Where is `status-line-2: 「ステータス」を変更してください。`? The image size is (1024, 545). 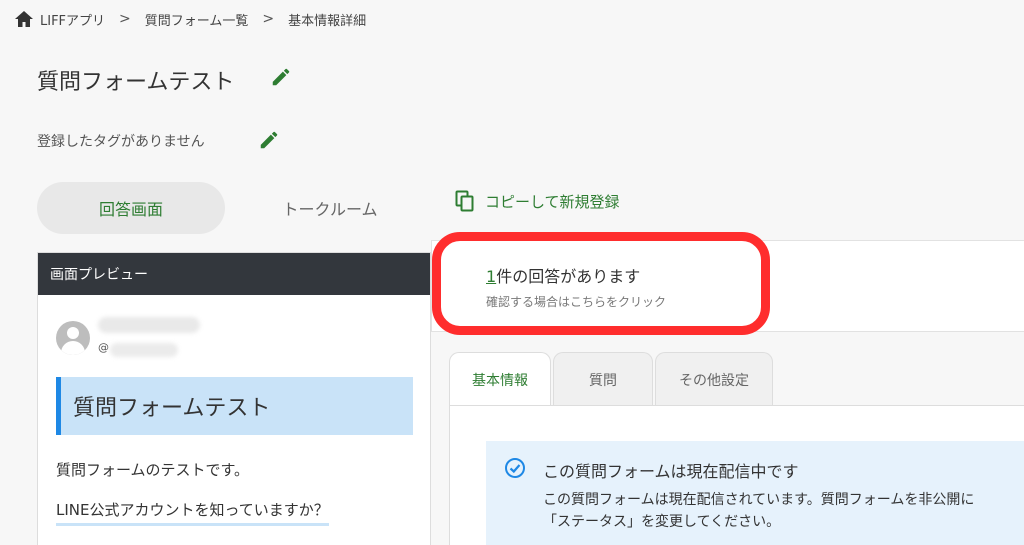
status-line-2: 「ステータス」を変更してください。 is located at coordinates (662, 522).